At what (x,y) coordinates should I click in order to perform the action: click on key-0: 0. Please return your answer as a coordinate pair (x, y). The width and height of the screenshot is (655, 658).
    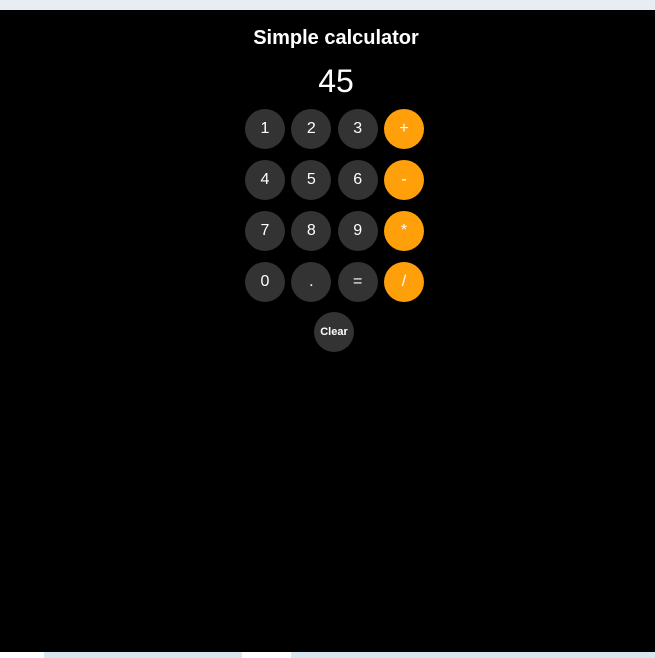
    Looking at the image, I should click on (265, 282).